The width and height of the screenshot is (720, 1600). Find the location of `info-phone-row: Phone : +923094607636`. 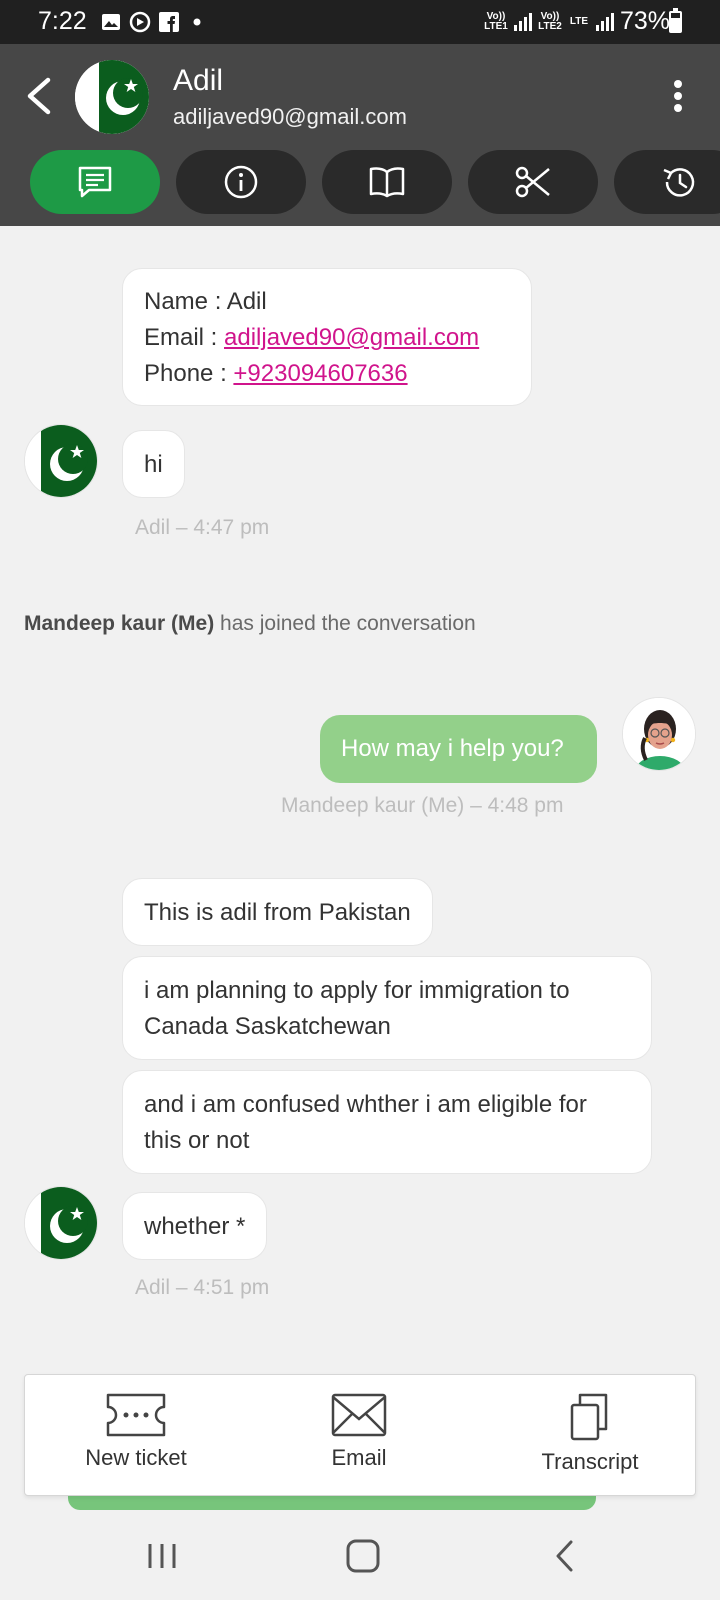

info-phone-row: Phone : +923094607636 is located at coordinates (276, 373).